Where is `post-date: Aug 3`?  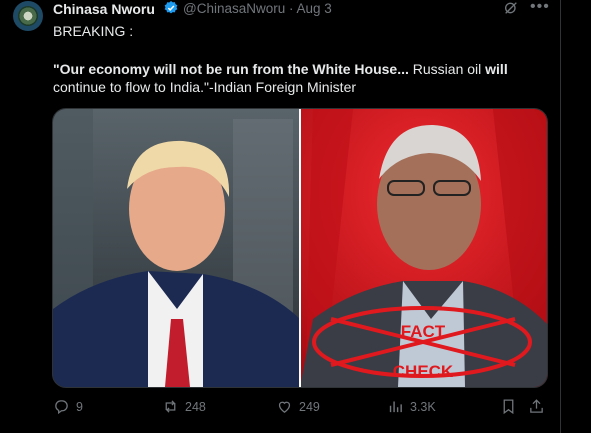 post-date: Aug 3 is located at coordinates (314, 8).